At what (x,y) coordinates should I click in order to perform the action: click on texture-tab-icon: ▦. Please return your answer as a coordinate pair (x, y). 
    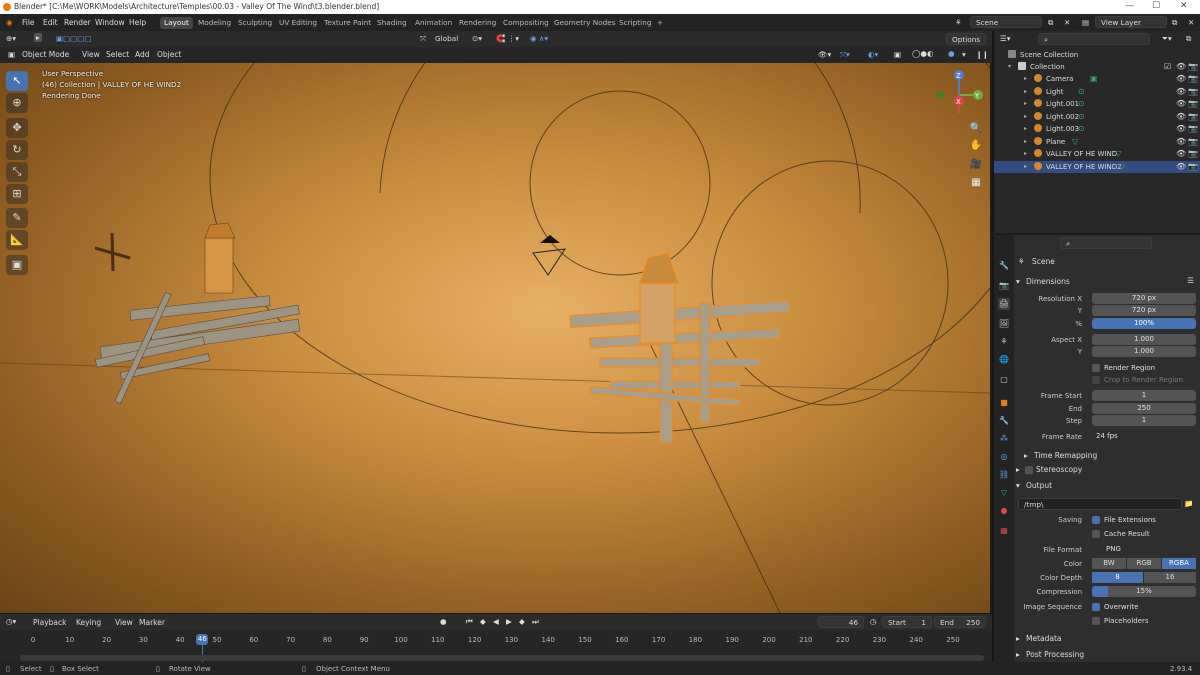
    Looking at the image, I should click on (1004, 531).